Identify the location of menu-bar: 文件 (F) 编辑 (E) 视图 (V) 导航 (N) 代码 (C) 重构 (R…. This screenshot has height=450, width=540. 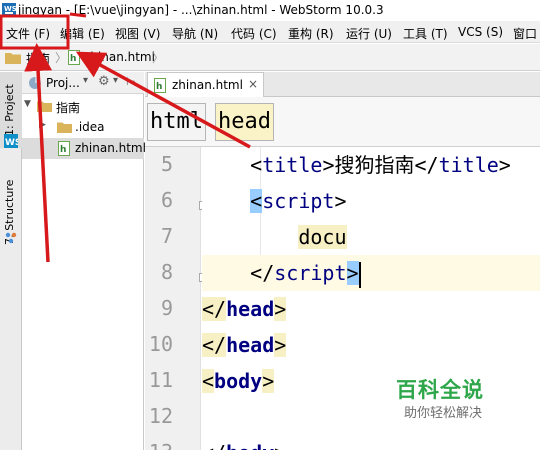
(270, 32).